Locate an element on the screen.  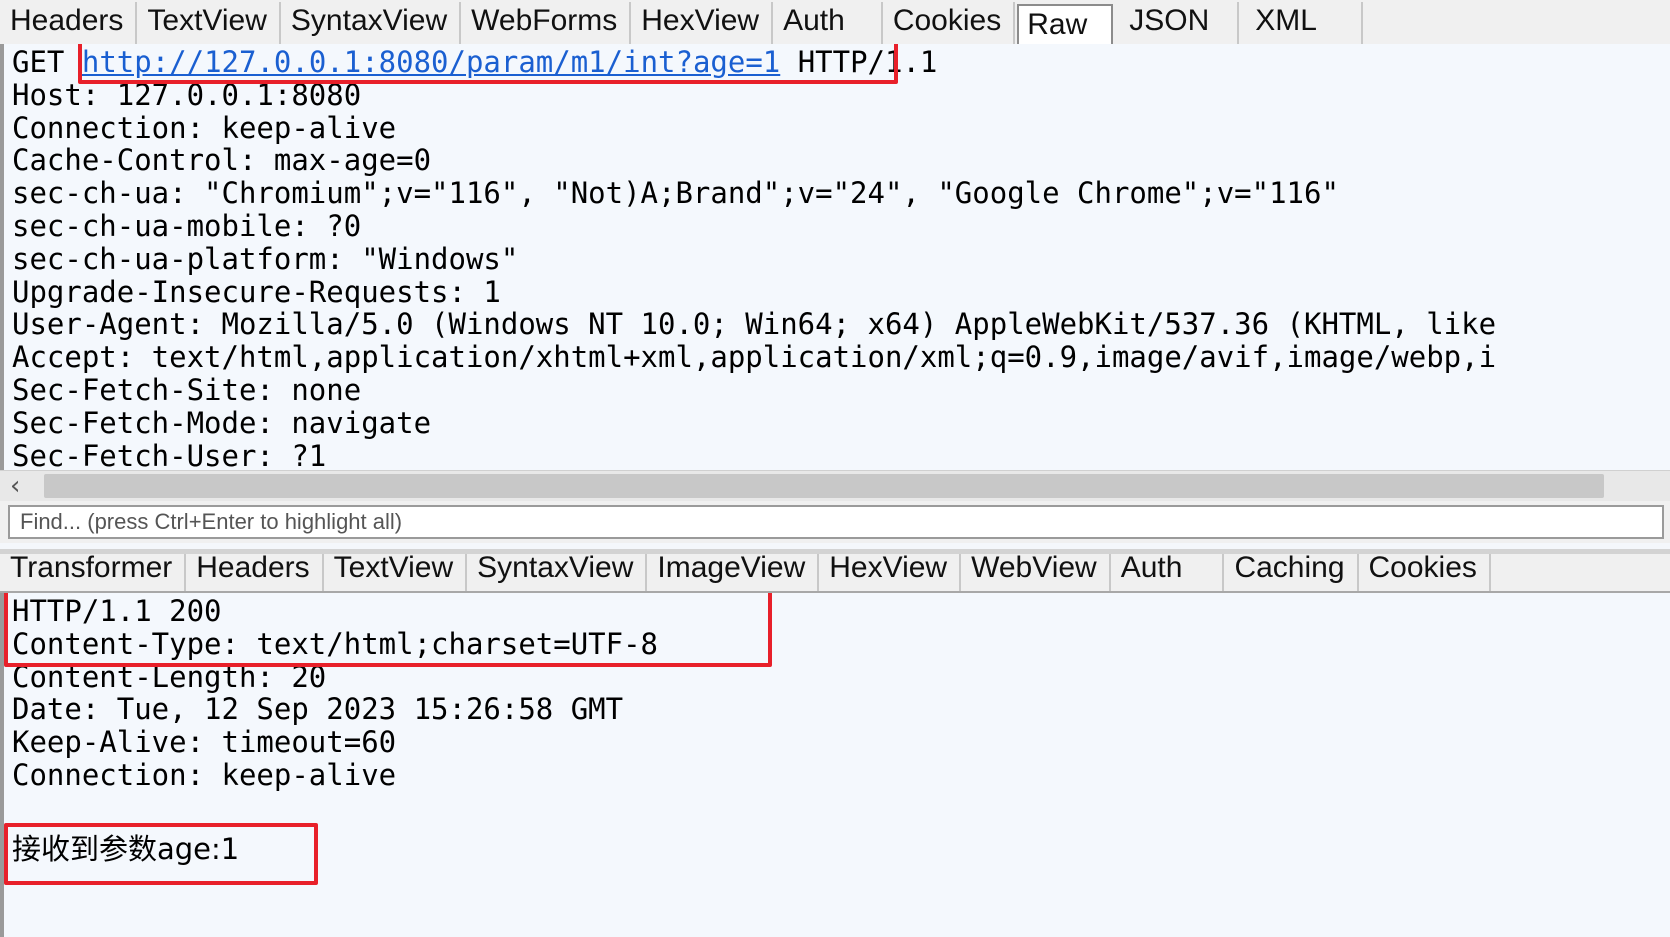
response-tab-hexview: HexView is located at coordinates (890, 572).